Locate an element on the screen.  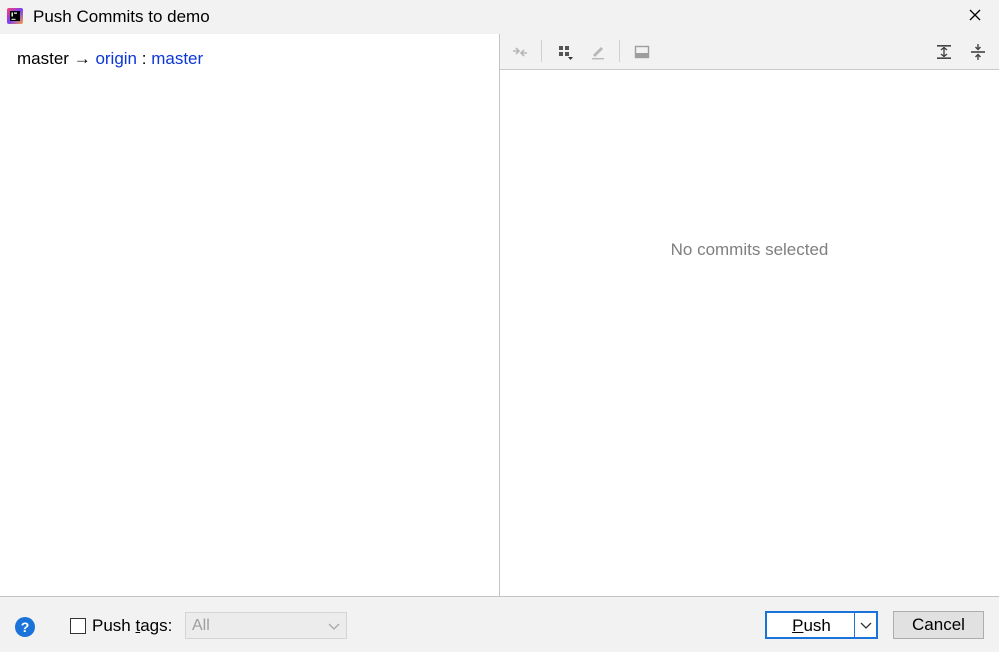
window-title: Push Commits to demo is located at coordinates (121, 16).